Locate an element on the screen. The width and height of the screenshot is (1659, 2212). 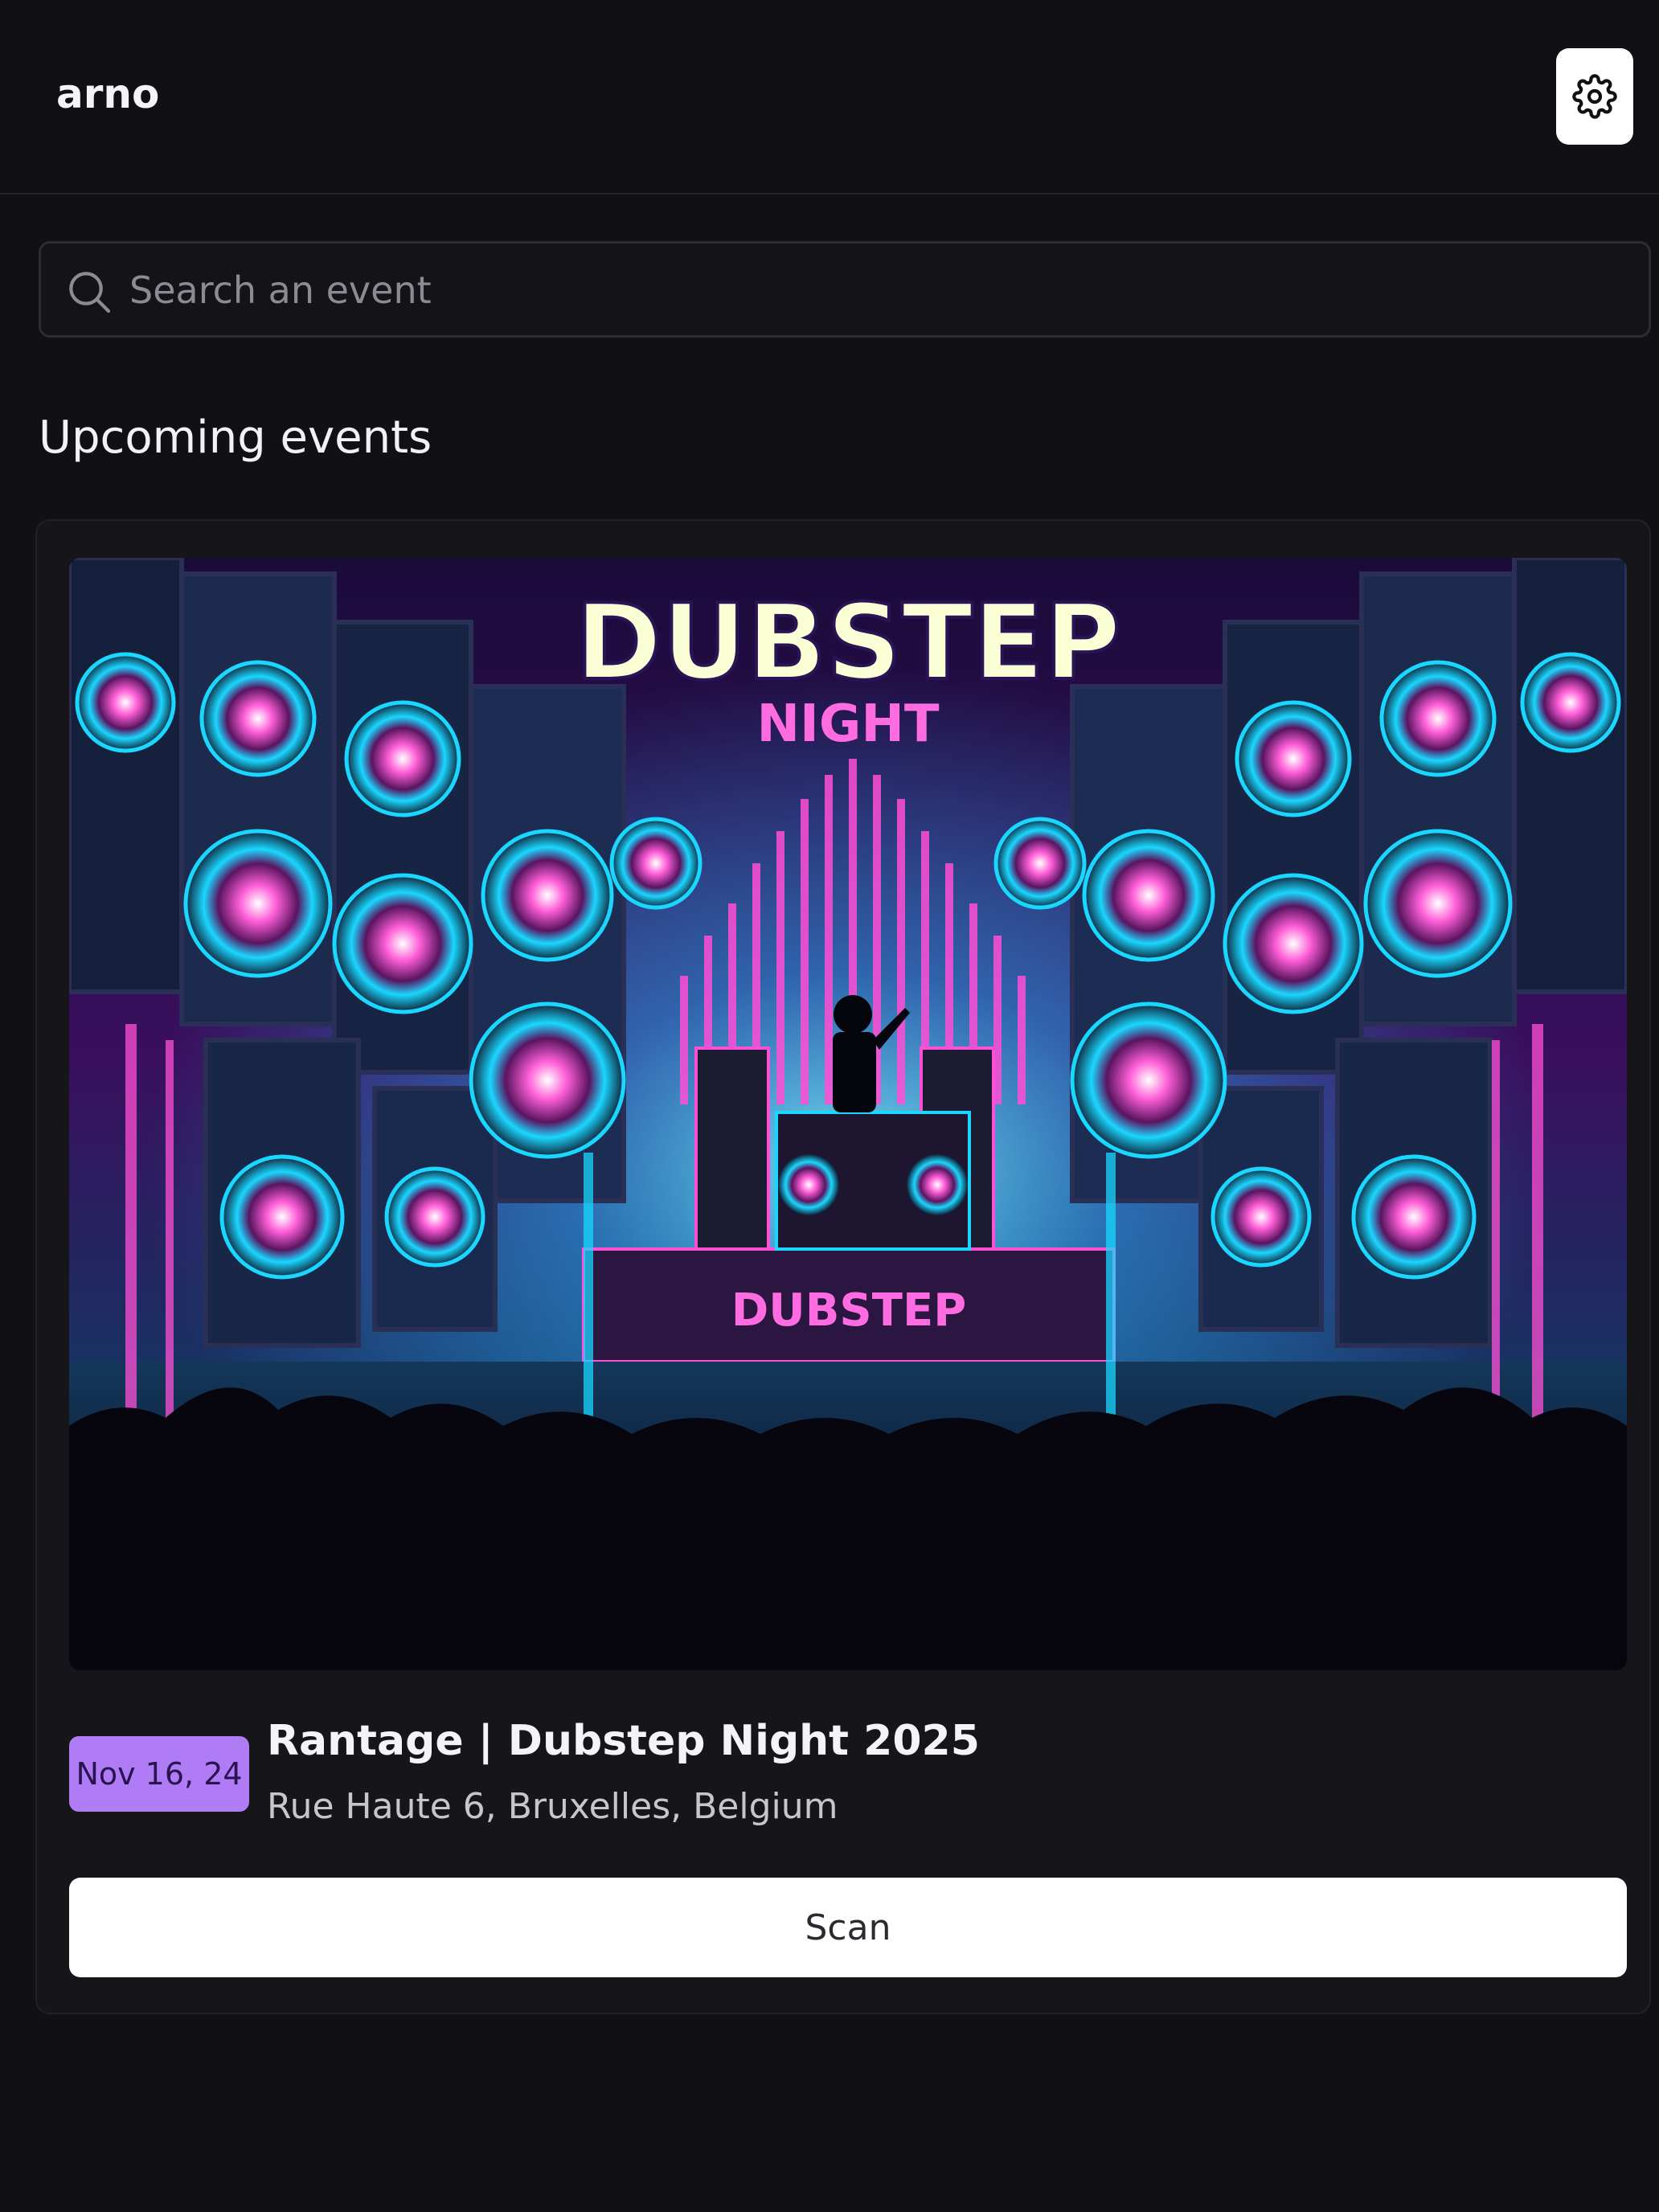
date-badge: Nov 16, 24 is located at coordinates (159, 1774).